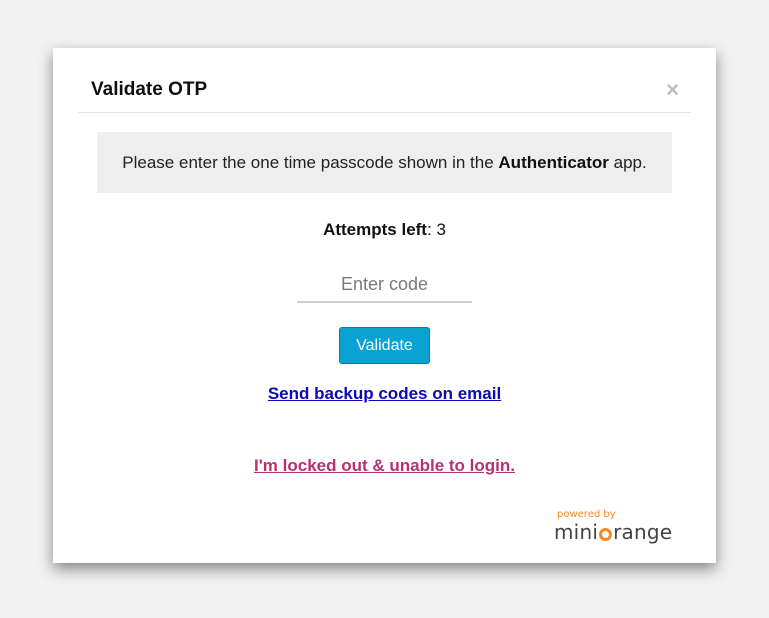  I want to click on attempts-value: 3, so click(441, 229).